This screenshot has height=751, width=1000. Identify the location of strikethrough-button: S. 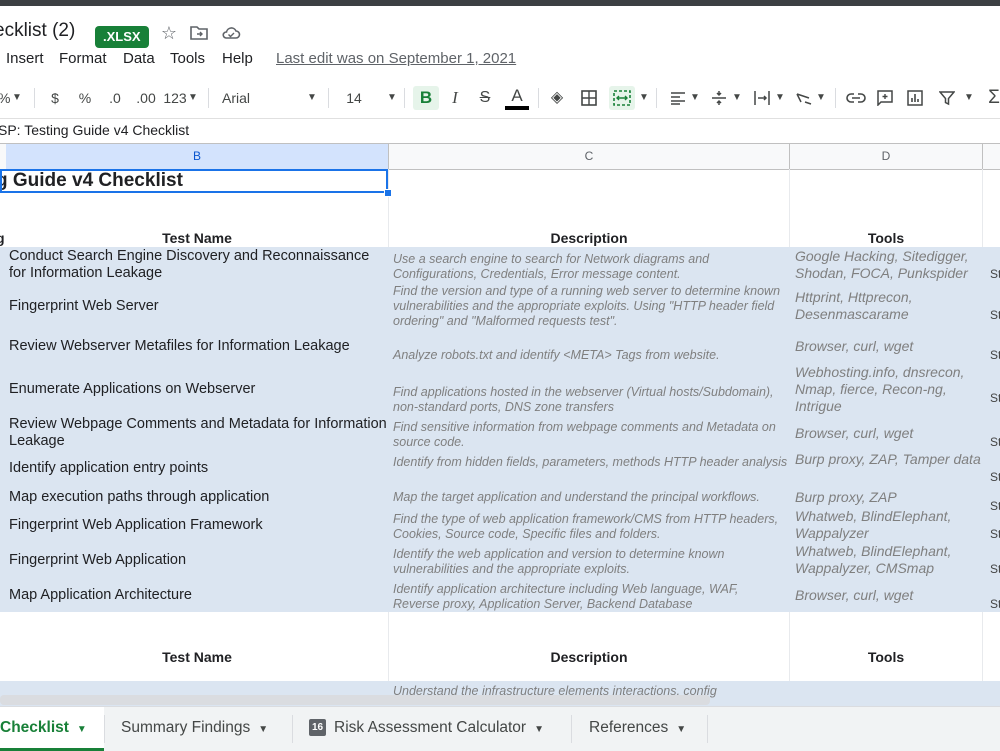
(485, 98).